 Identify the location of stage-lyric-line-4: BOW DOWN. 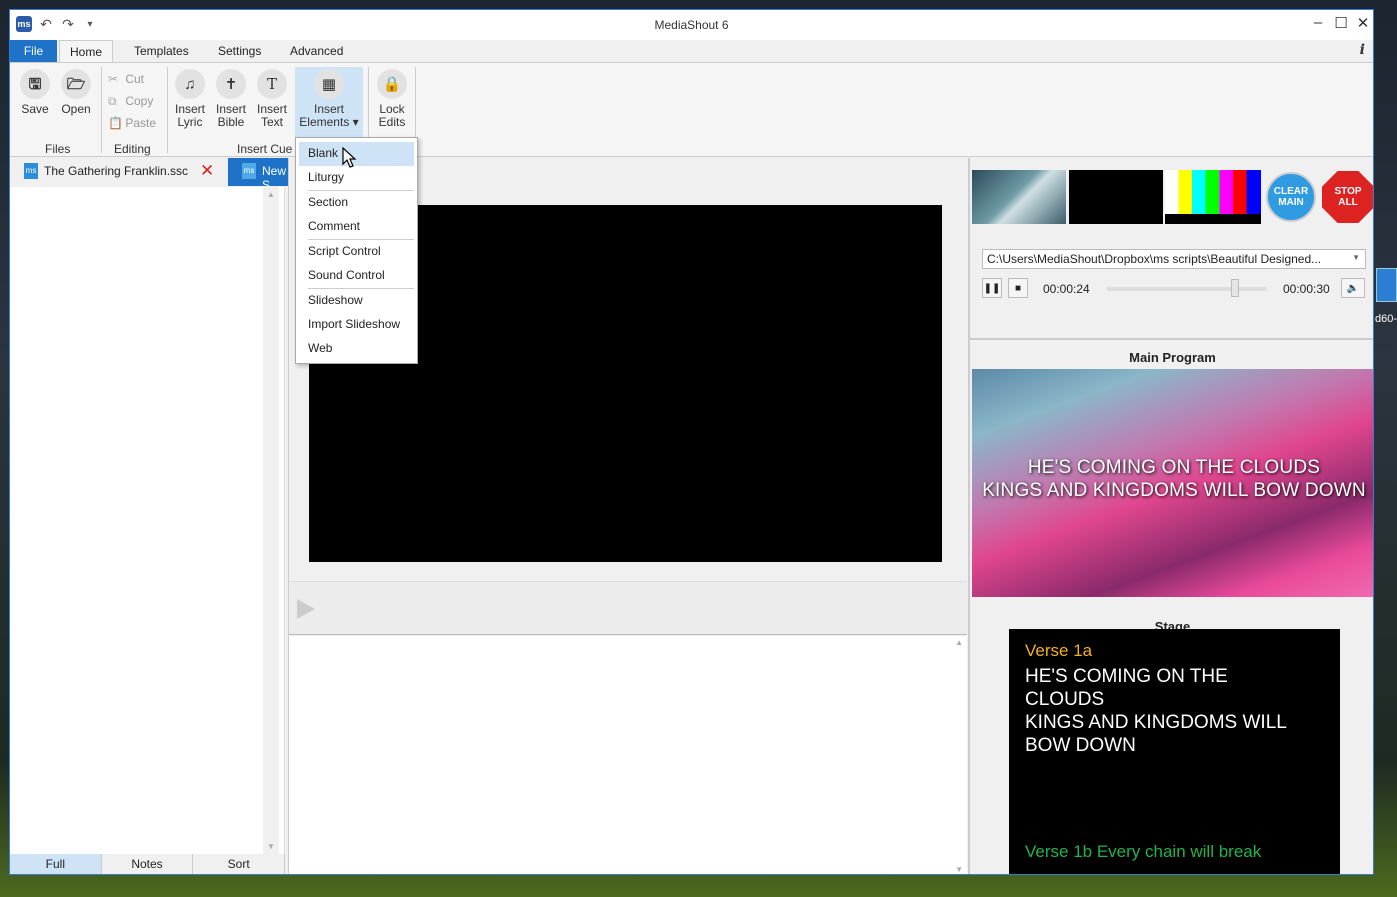
(1080, 745).